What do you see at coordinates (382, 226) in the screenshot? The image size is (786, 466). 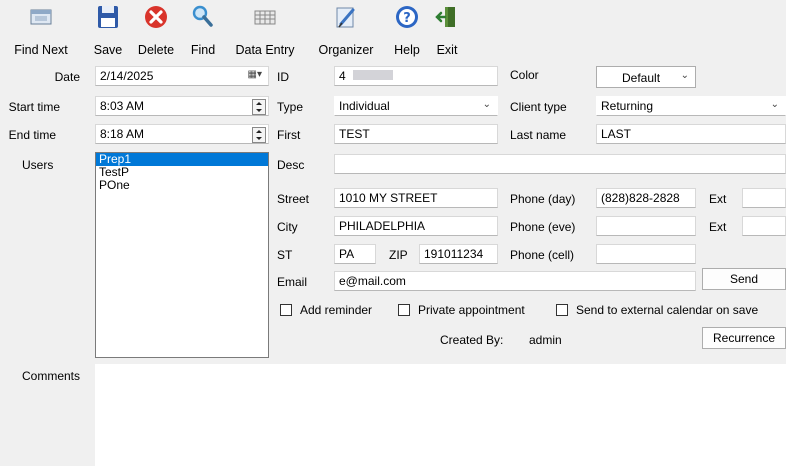 I see `city-value: PHILADELPHIA` at bounding box center [382, 226].